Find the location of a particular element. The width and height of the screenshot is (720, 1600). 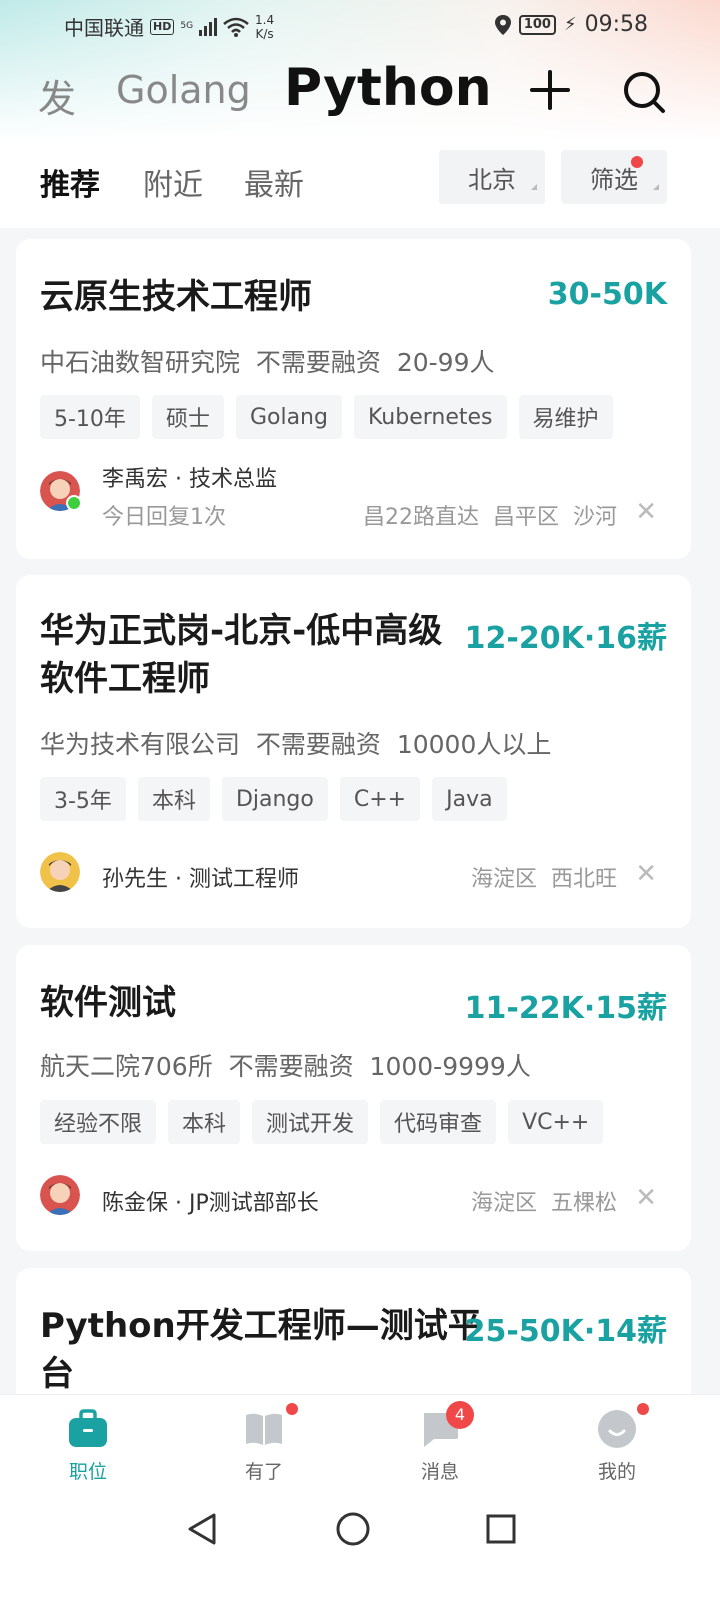

recruiter-info: 李禹宏 · 技术总监 is located at coordinates (189, 479).